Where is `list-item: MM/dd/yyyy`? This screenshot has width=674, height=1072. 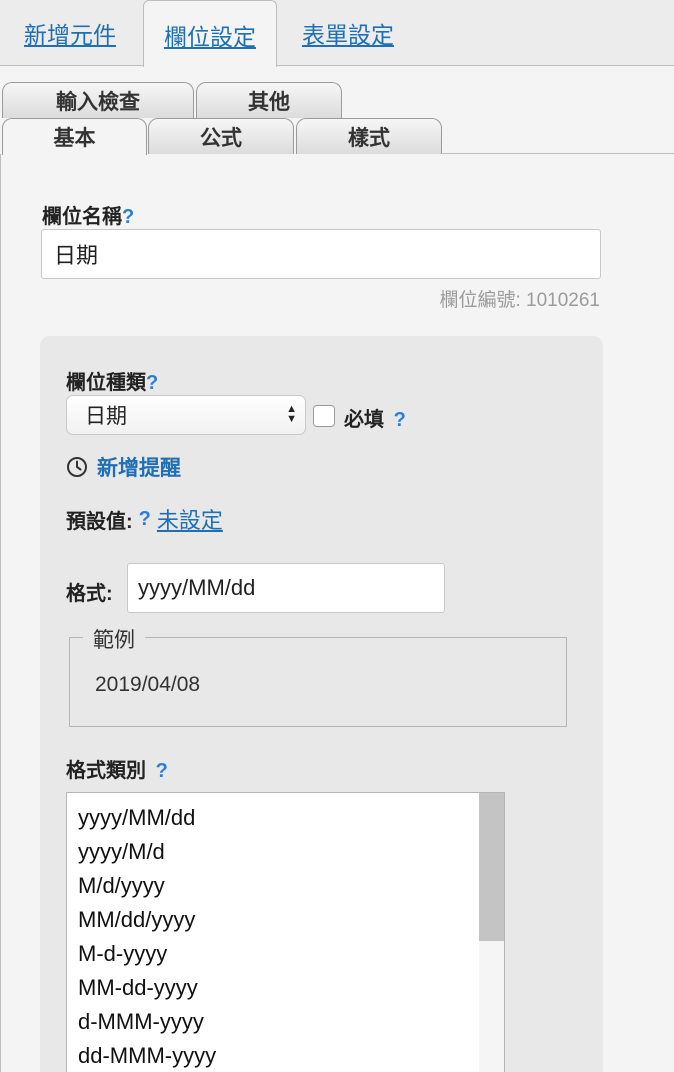
list-item: MM/dd/yyyy is located at coordinates (285, 920).